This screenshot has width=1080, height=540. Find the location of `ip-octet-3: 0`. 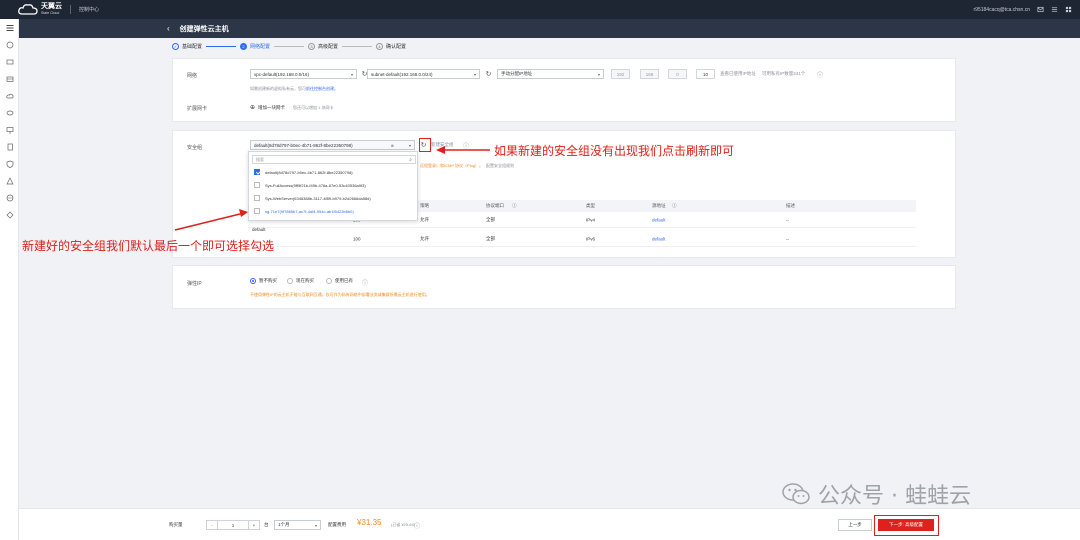

ip-octet-3: 0 is located at coordinates (677, 74).